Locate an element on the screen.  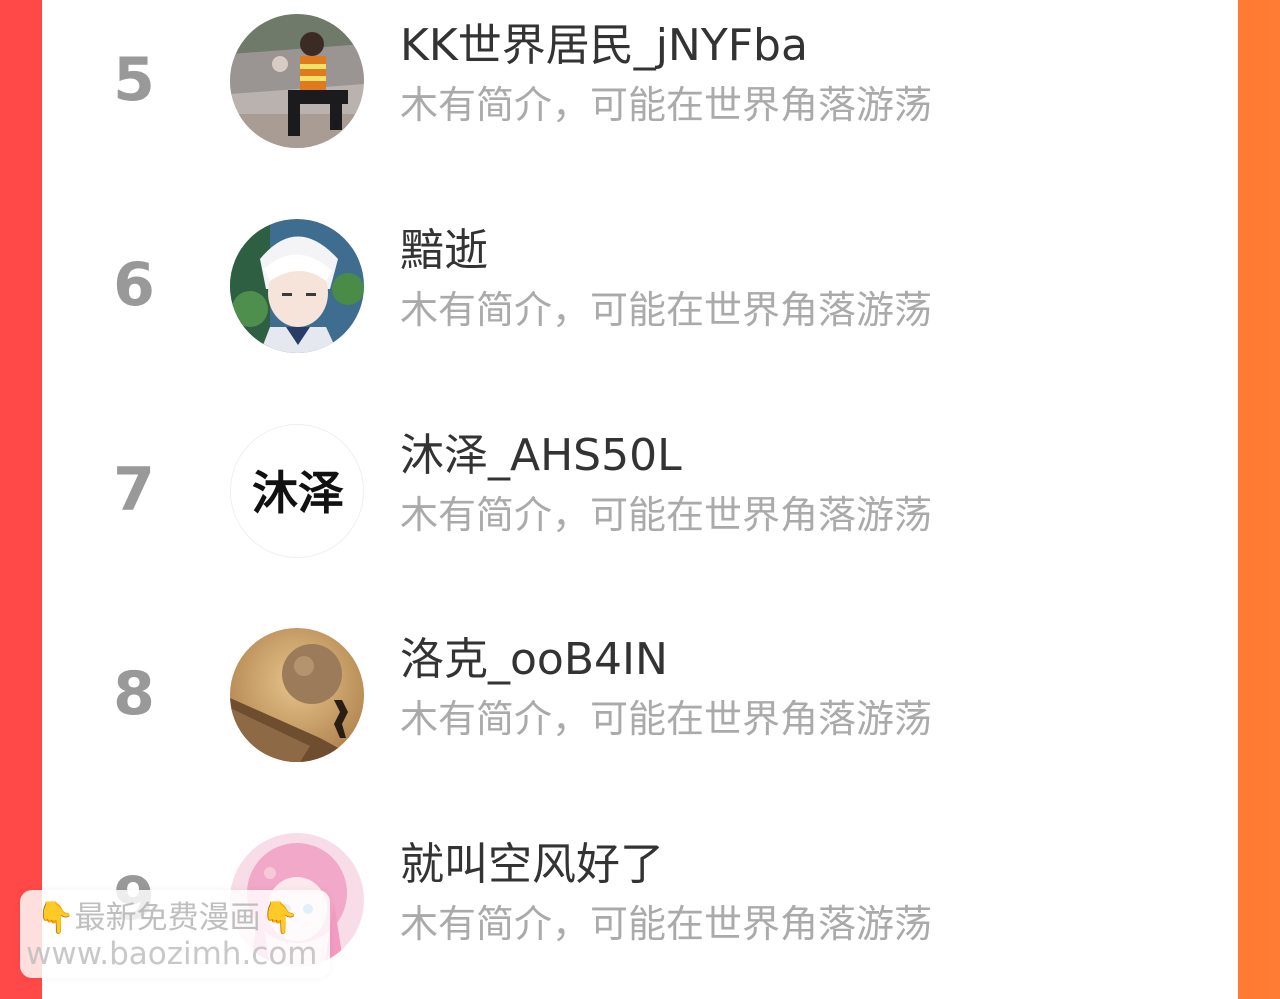
user-name: KK世界居民_jNYFba is located at coordinates (604, 46).